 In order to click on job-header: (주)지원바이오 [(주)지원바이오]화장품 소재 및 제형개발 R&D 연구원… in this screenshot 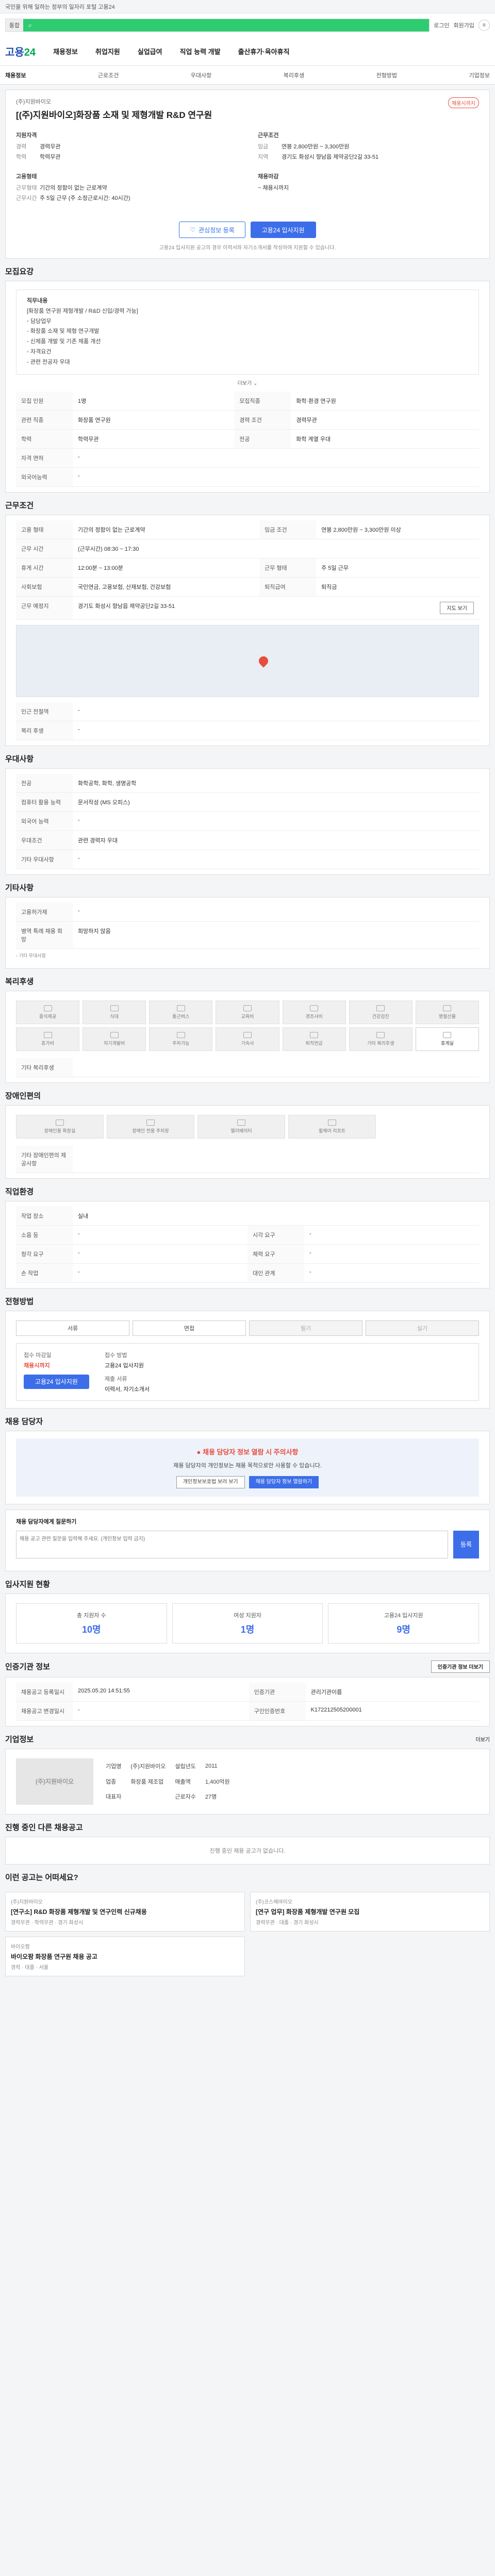, I will do `click(247, 108)`.